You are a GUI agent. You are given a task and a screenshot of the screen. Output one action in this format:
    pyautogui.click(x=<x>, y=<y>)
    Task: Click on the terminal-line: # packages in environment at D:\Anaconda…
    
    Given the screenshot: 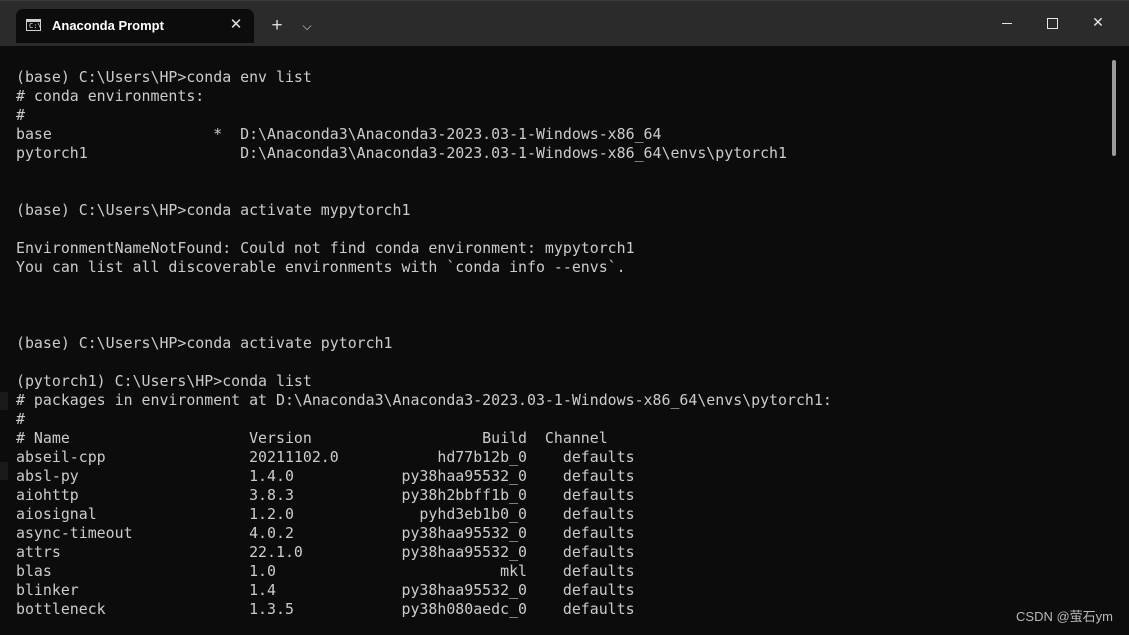 What is the action you would take?
    pyautogui.click(x=424, y=400)
    